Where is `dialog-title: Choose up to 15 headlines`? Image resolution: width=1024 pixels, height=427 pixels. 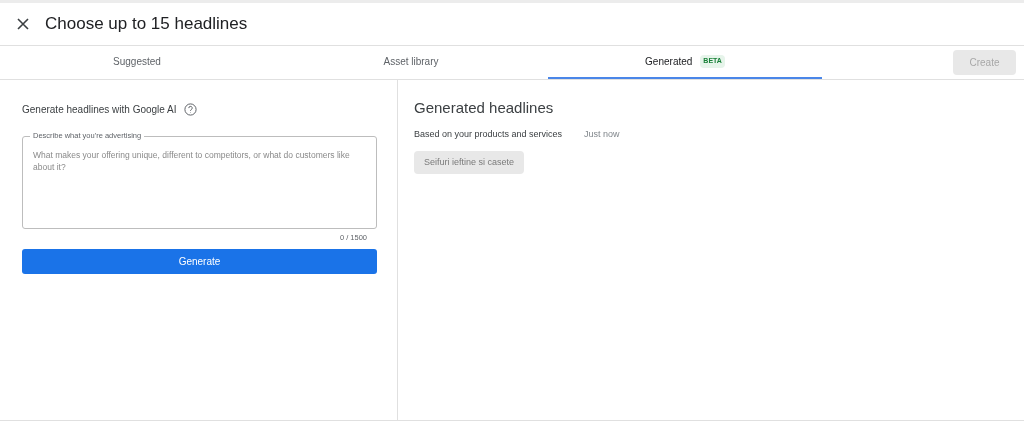
dialog-title: Choose up to 15 headlines is located at coordinates (146, 24).